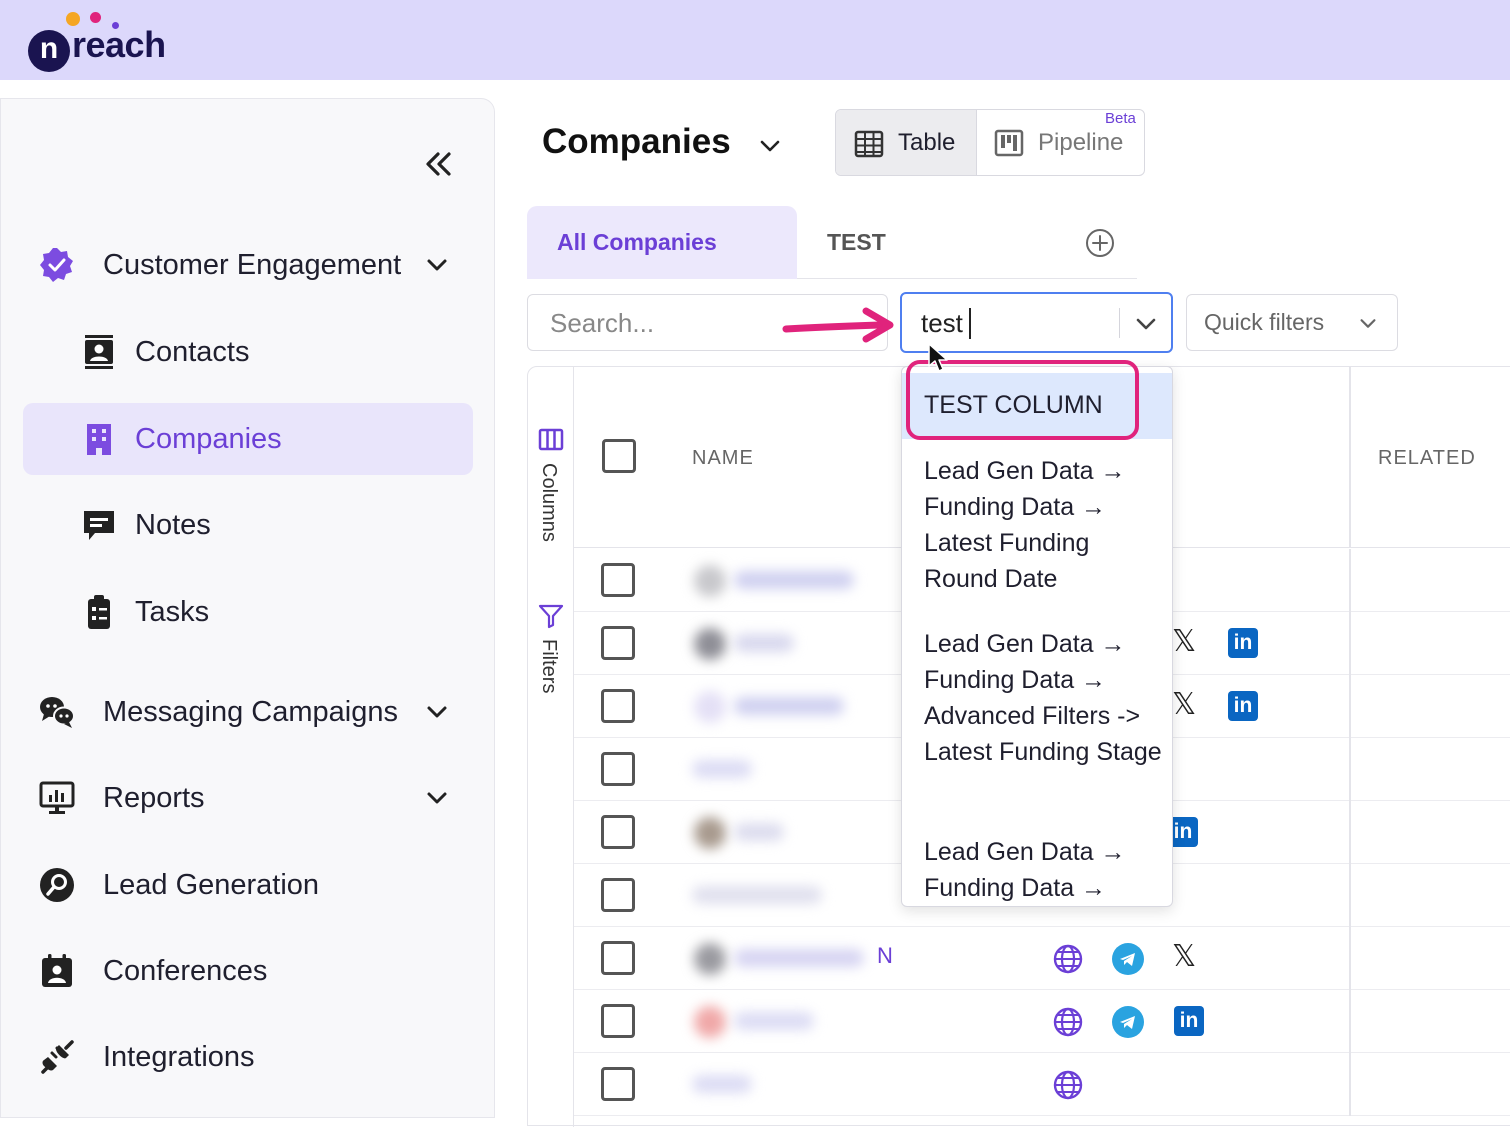  What do you see at coordinates (252, 264) in the screenshot?
I see `sidebar-item-label: Customer Engagement` at bounding box center [252, 264].